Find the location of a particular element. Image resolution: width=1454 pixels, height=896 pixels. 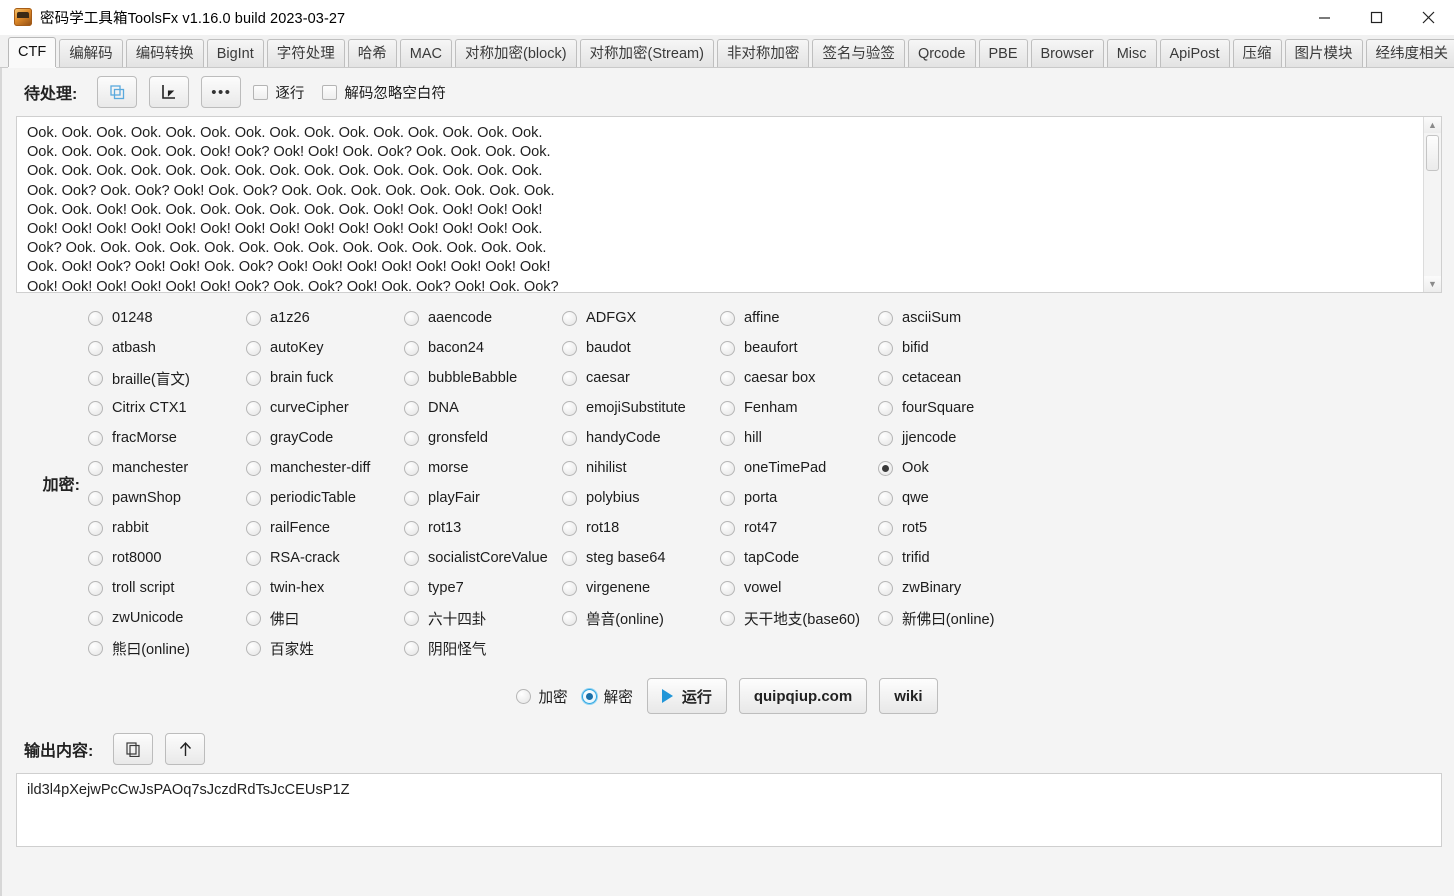

cipher-radio-bubbleBabble: bubbleBabble is located at coordinates (483, 378).